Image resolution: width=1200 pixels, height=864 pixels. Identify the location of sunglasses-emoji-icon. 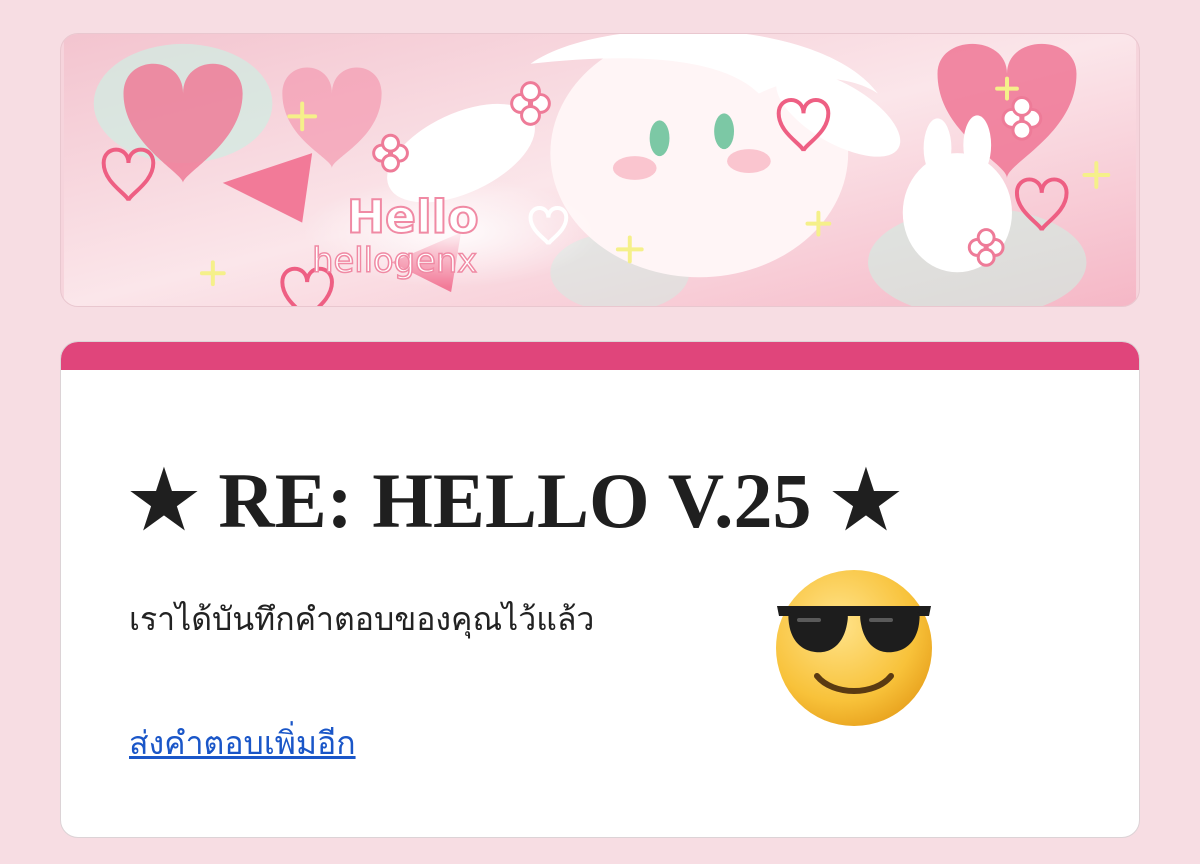
(854, 646).